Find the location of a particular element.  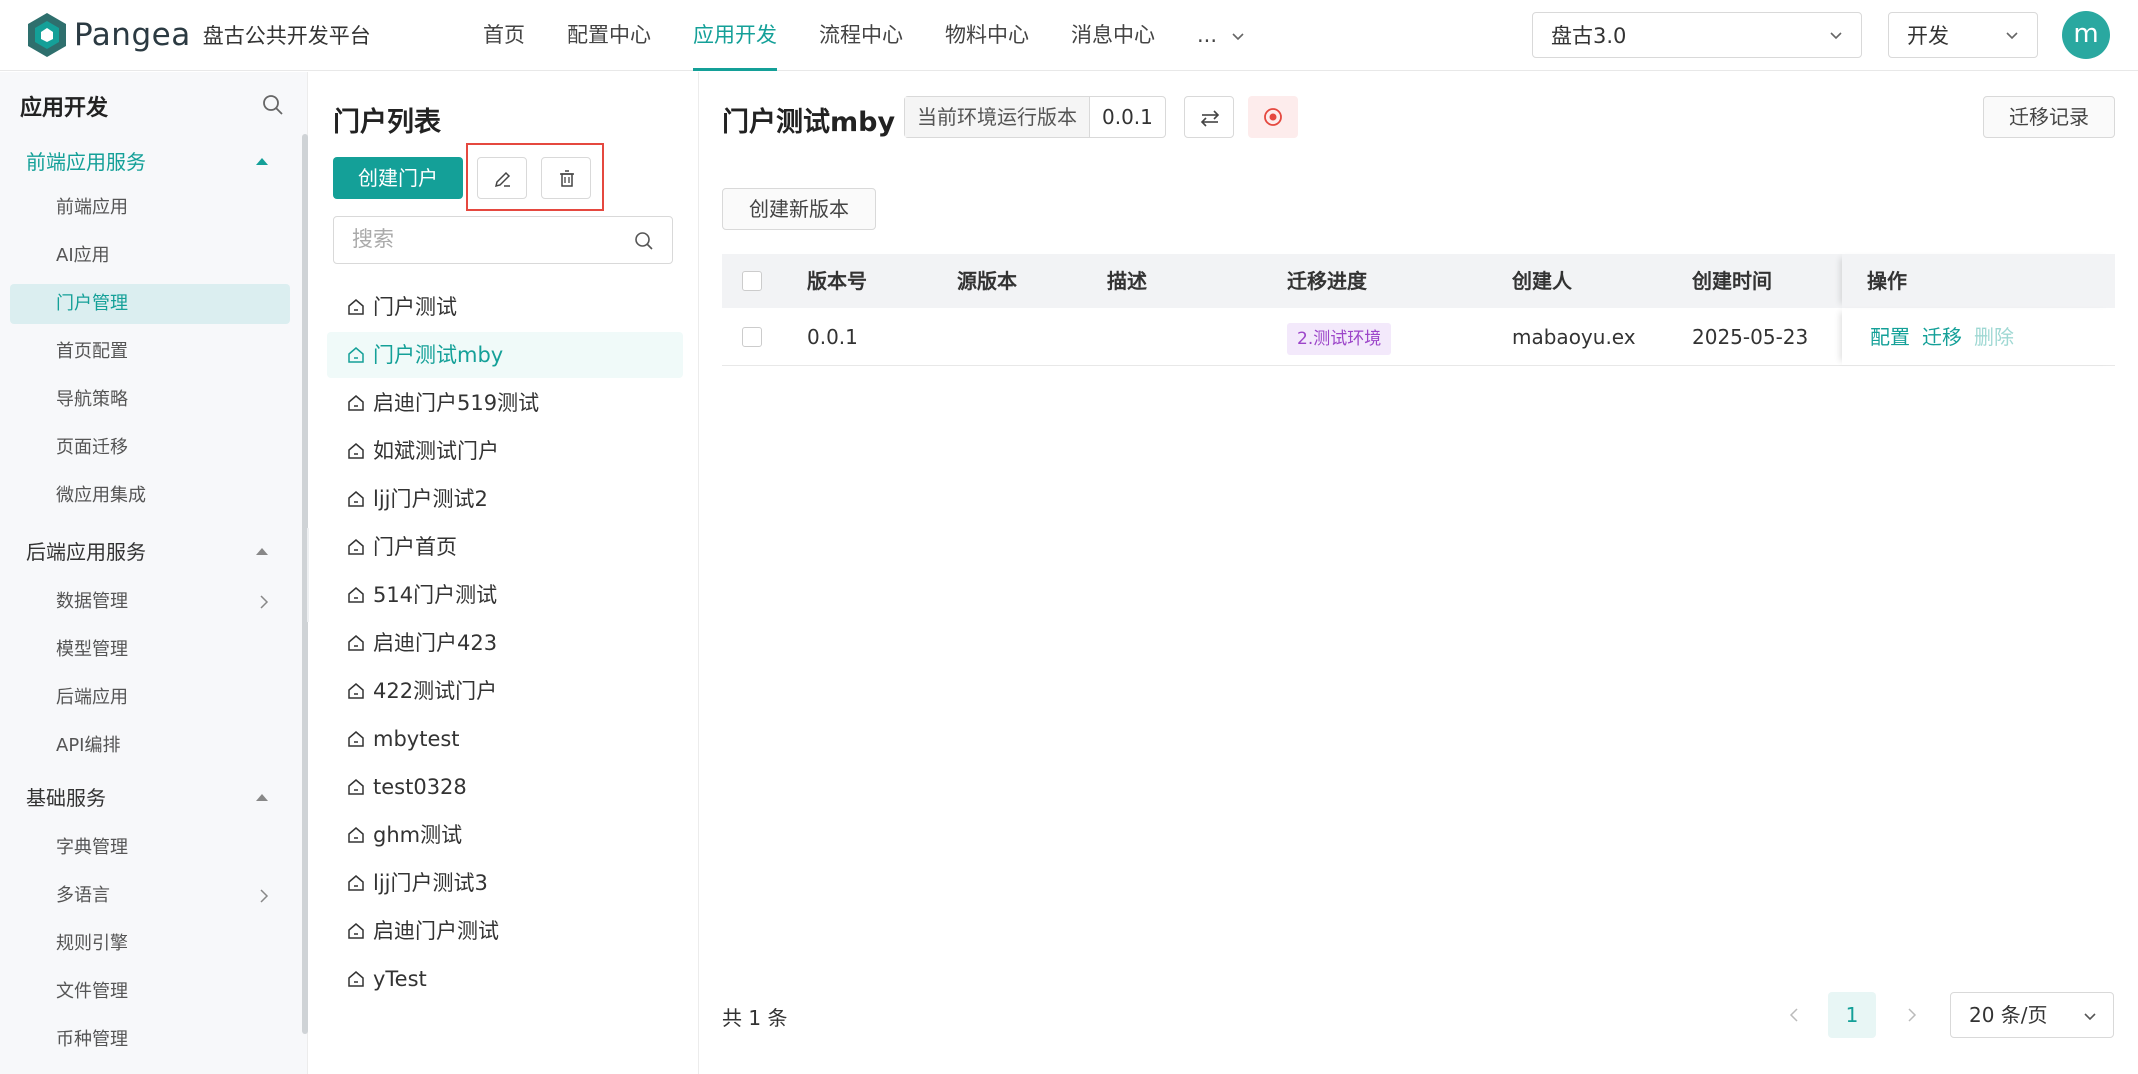

sidebar-group-label: 后端应用服务 is located at coordinates (86, 552).